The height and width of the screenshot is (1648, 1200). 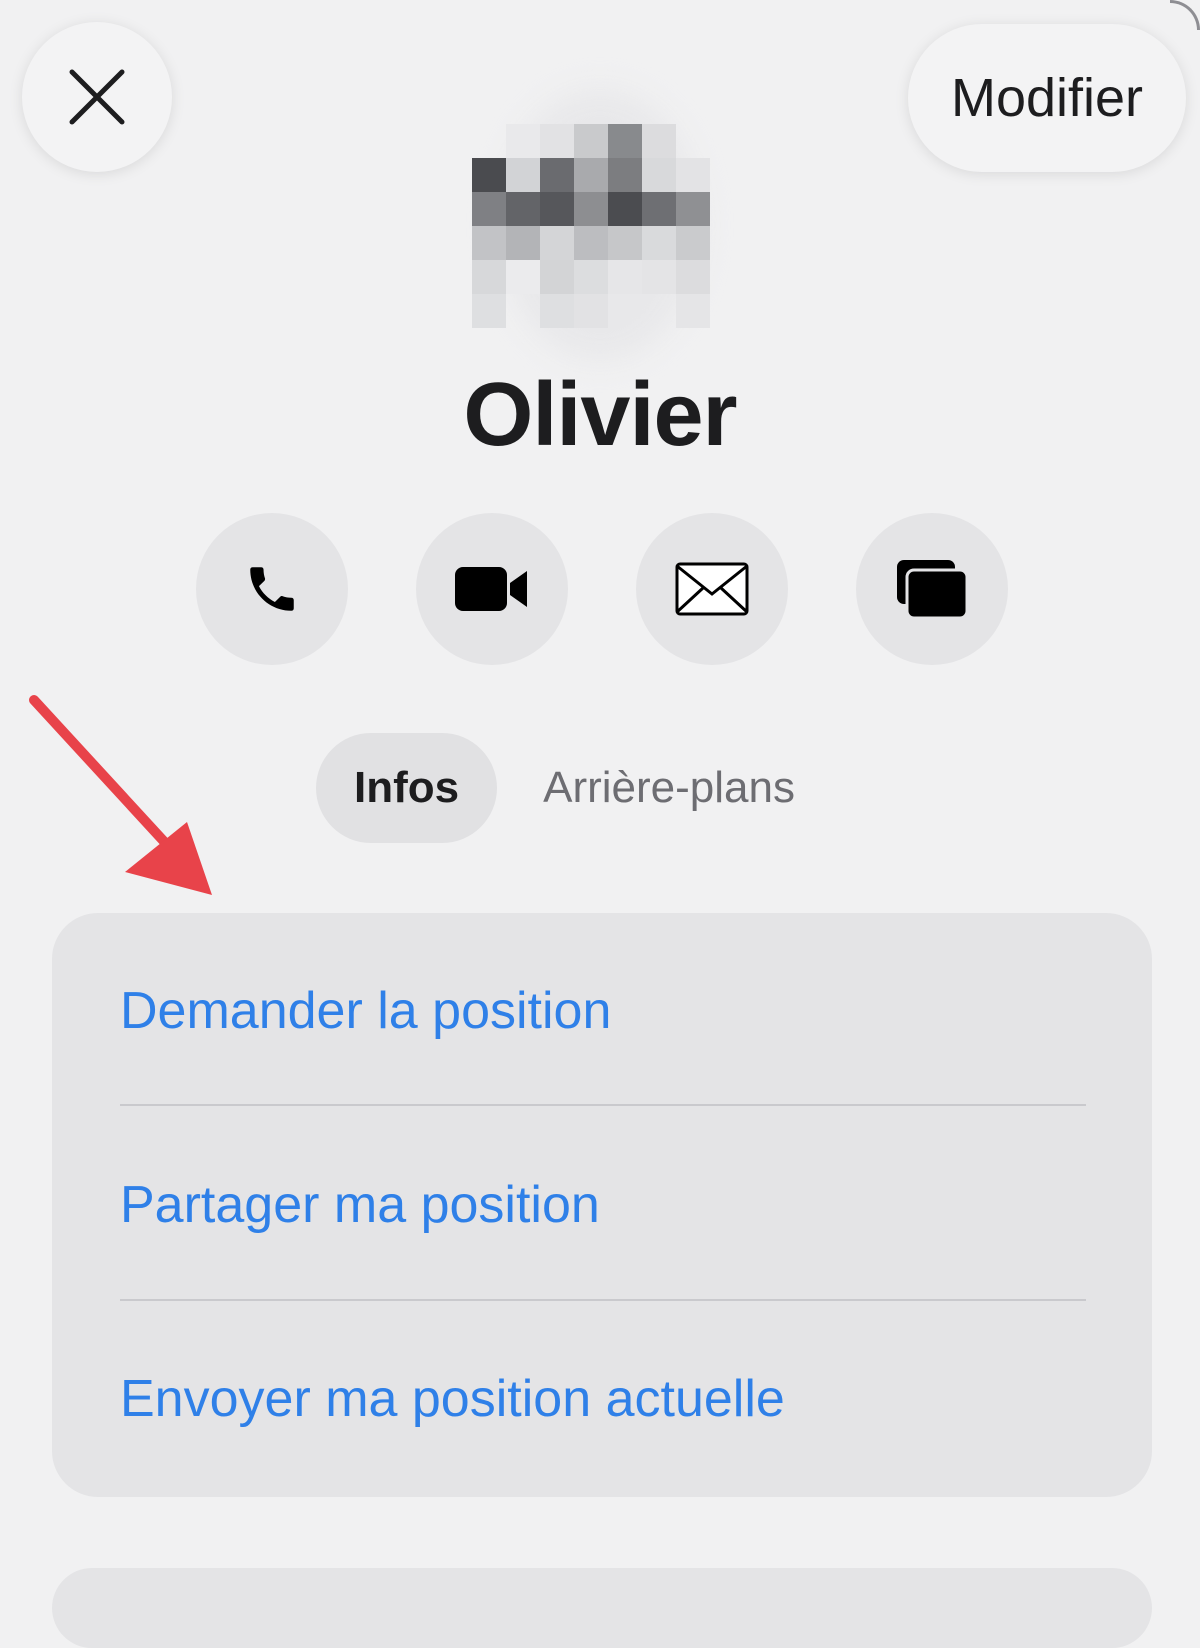 I want to click on mail-button, so click(x=712, y=589).